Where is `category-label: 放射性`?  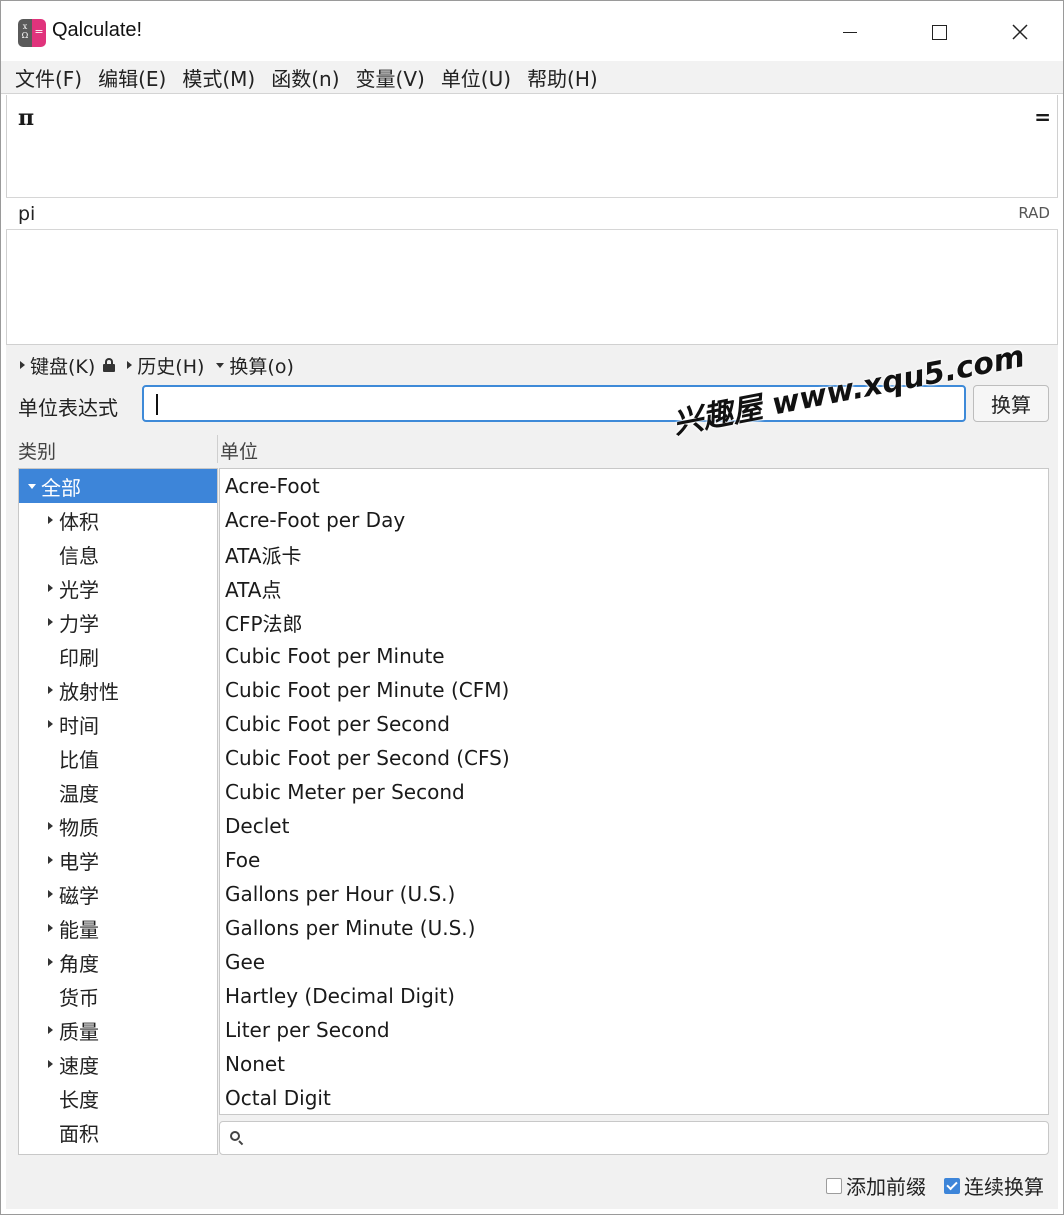 category-label: 放射性 is located at coordinates (89, 691).